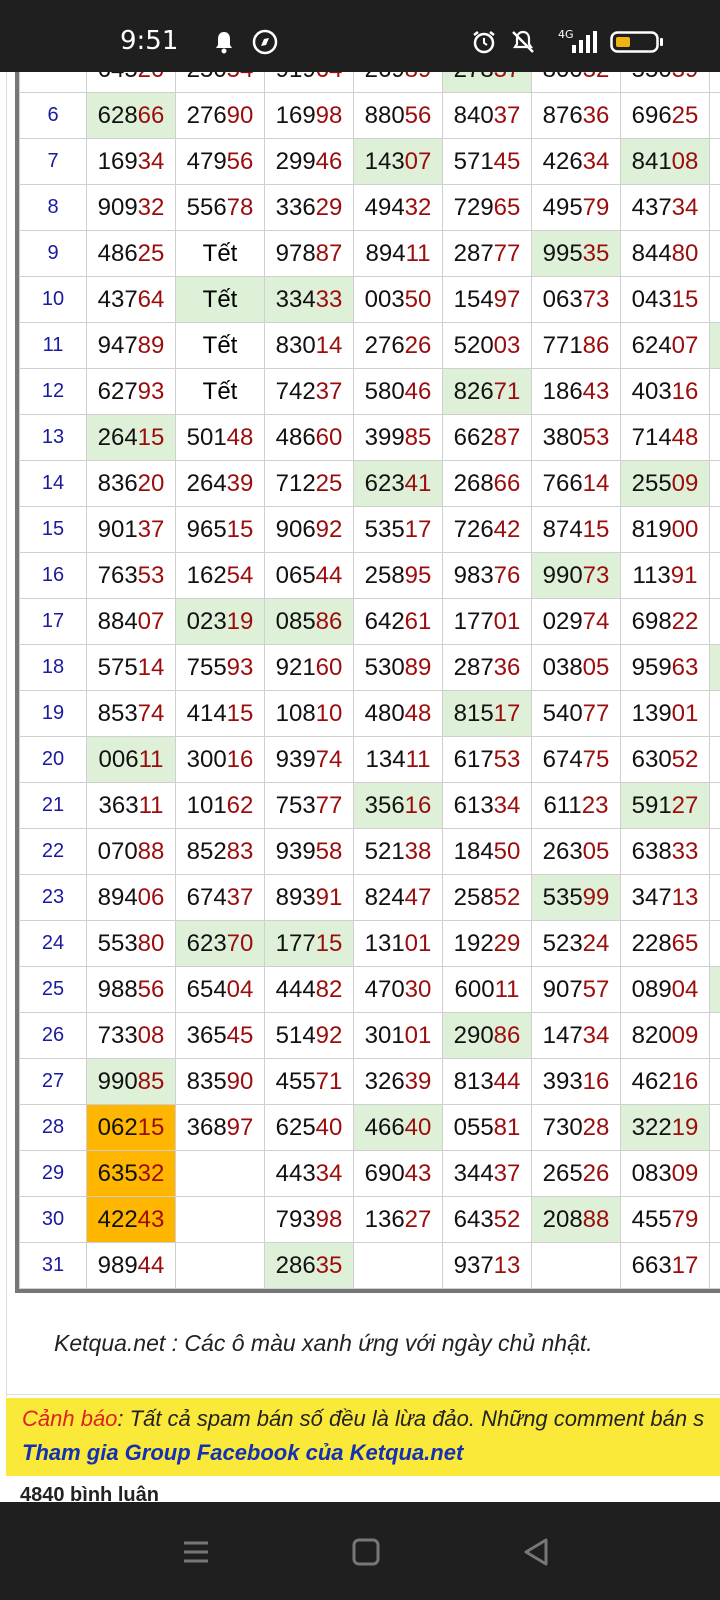  What do you see at coordinates (596, 207) in the screenshot?
I see `result-last-two-digits: 79` at bounding box center [596, 207].